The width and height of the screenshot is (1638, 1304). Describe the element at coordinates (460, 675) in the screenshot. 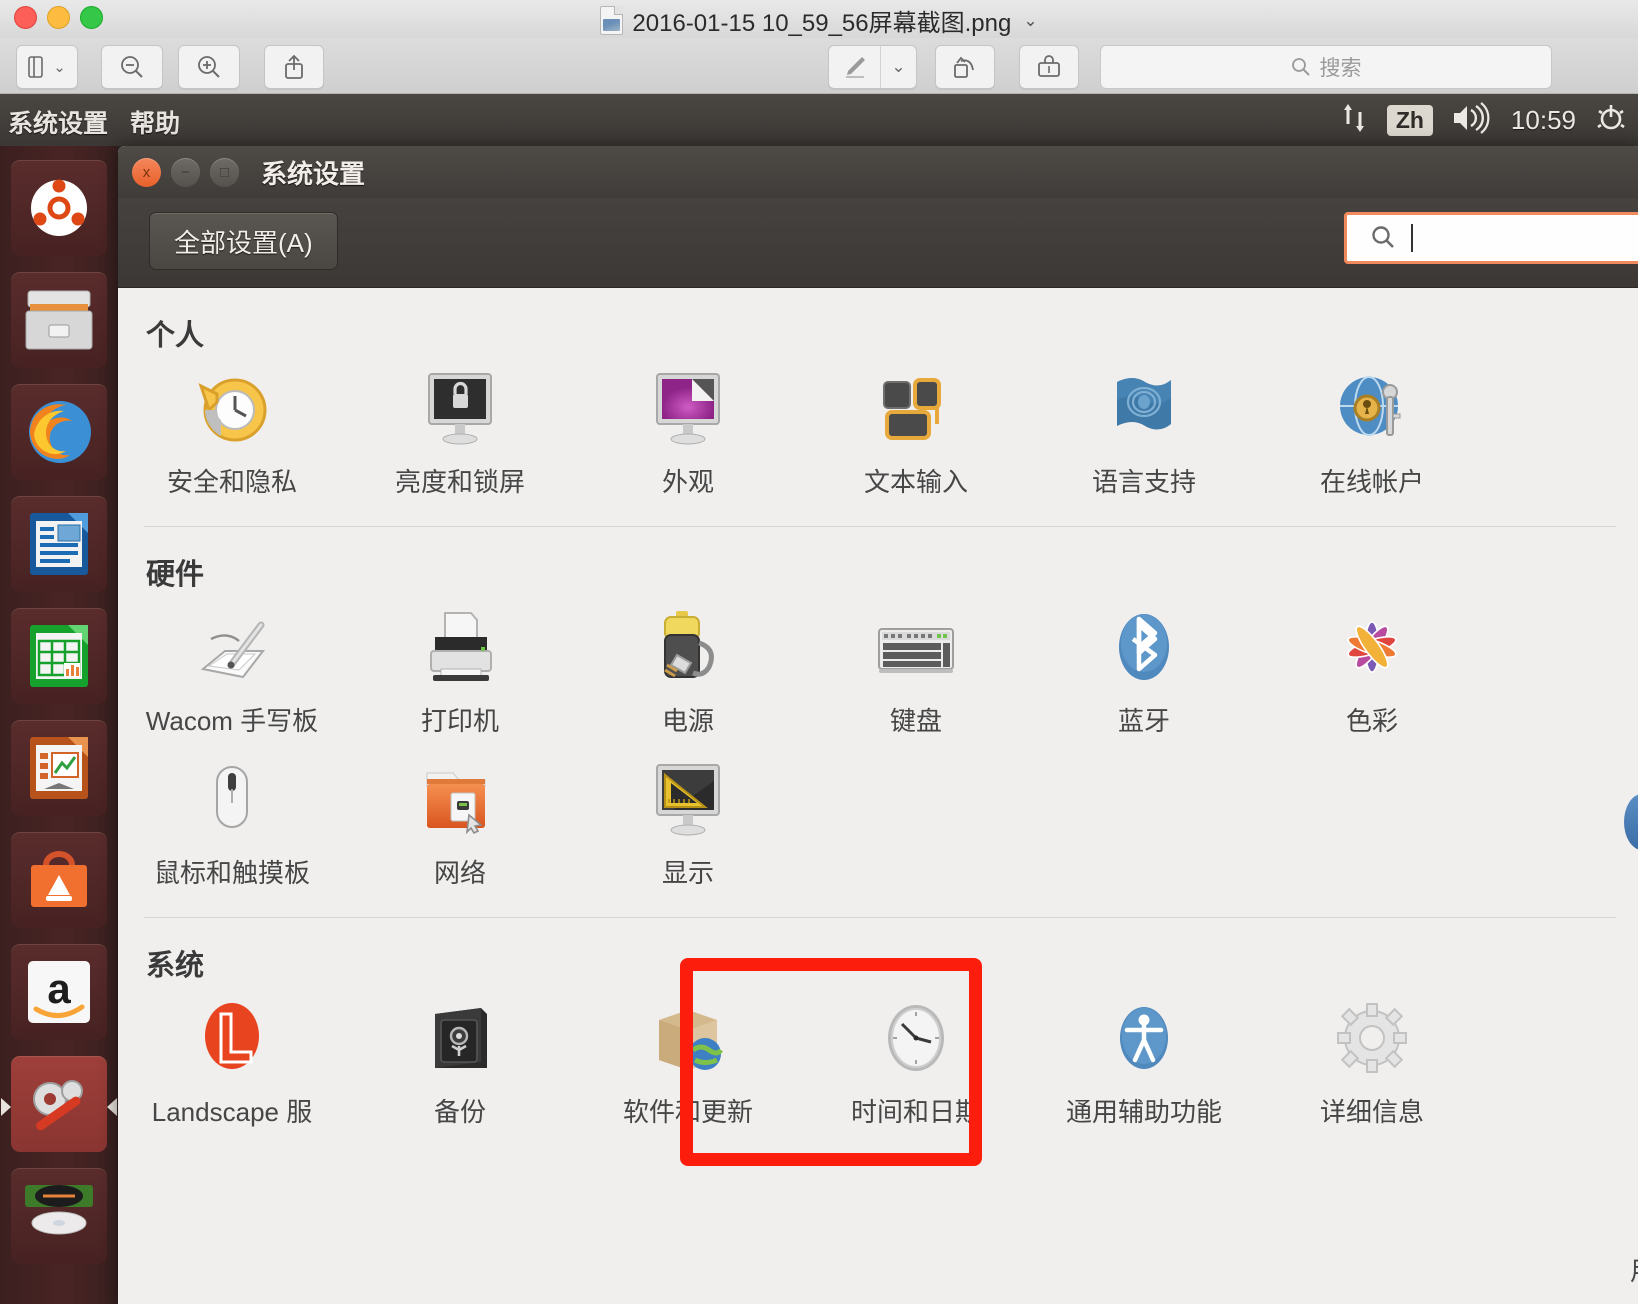

I see `settings-tile-printer: 打印机` at that location.